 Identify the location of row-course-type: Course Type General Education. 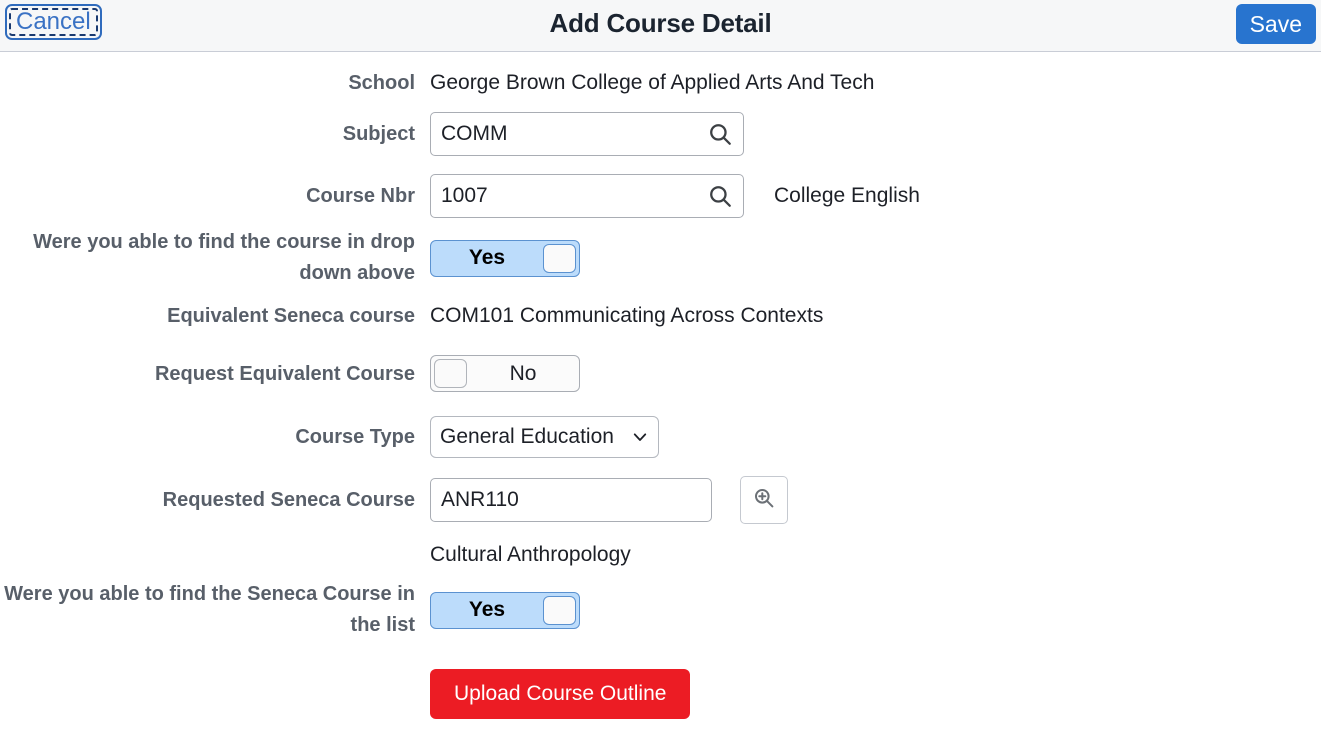
(660, 437).